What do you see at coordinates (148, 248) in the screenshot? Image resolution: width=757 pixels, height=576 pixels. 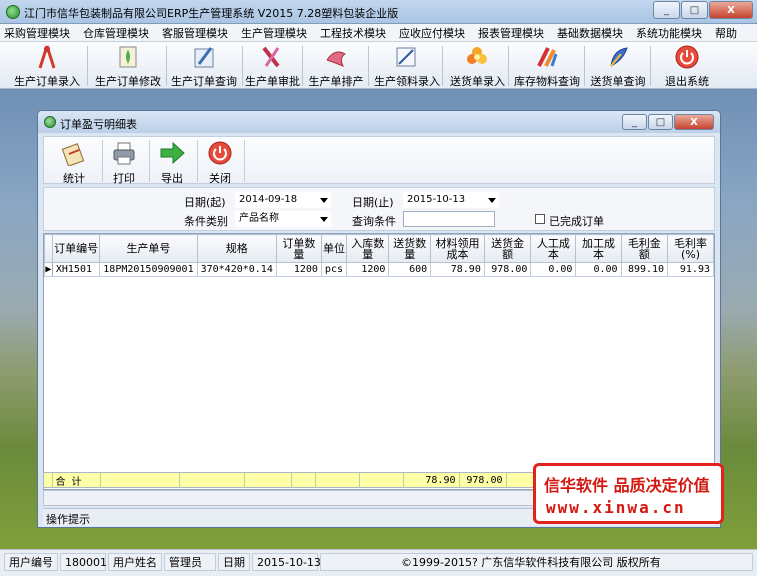 I see `header-production-no: 生产单号` at bounding box center [148, 248].